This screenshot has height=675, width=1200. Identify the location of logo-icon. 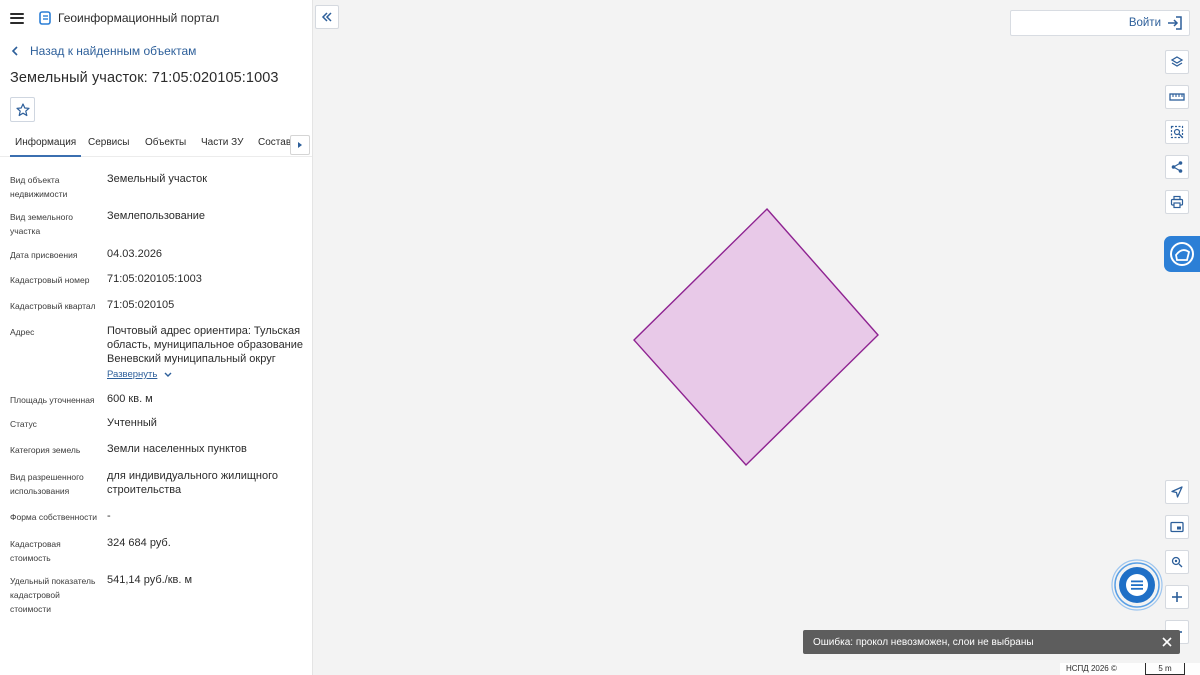
(45, 17).